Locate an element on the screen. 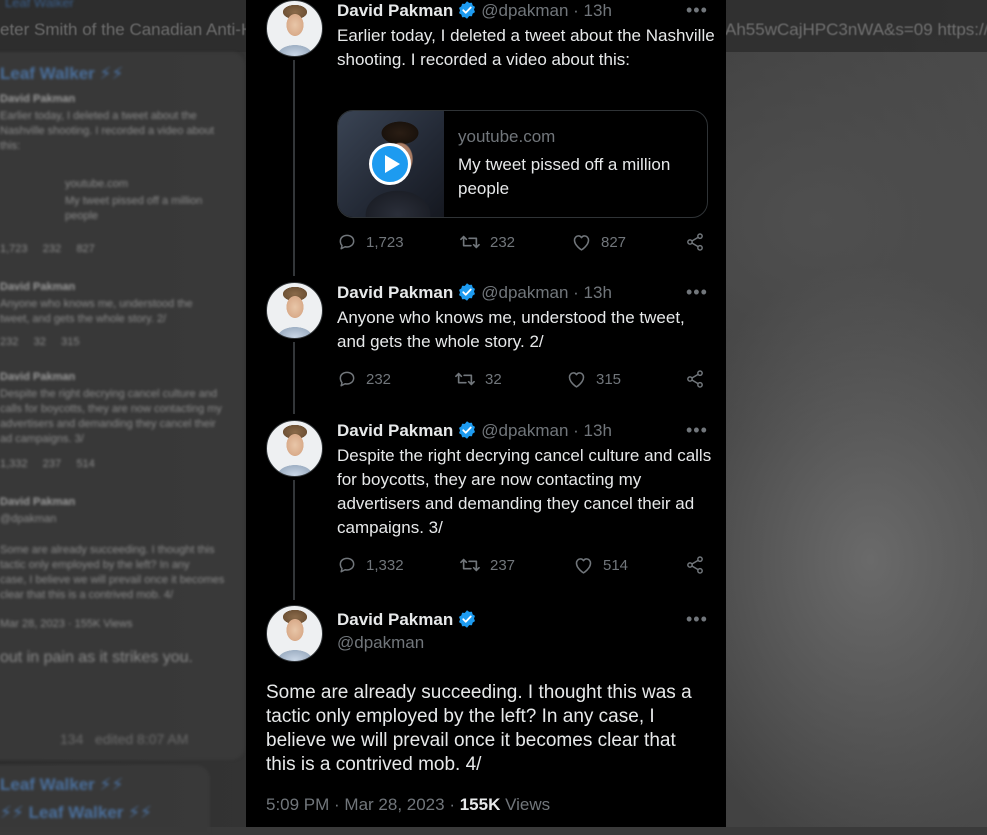 The image size is (987, 835). reply-button: 1,723 is located at coordinates (370, 242).